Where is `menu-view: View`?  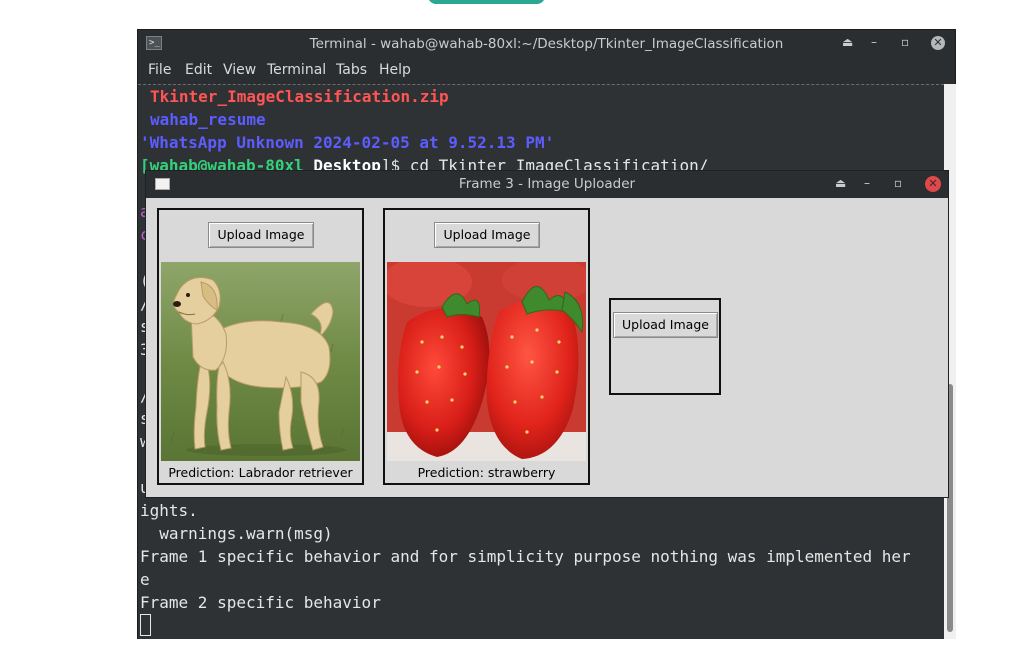 menu-view: View is located at coordinates (239, 70).